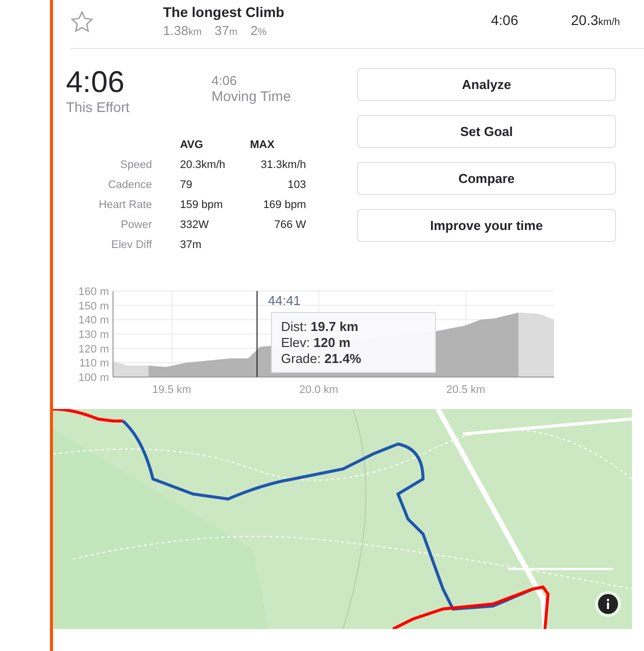 This screenshot has height=651, width=644. Describe the element at coordinates (93, 378) in the screenshot. I see `y-tick-label: 100 m` at that location.